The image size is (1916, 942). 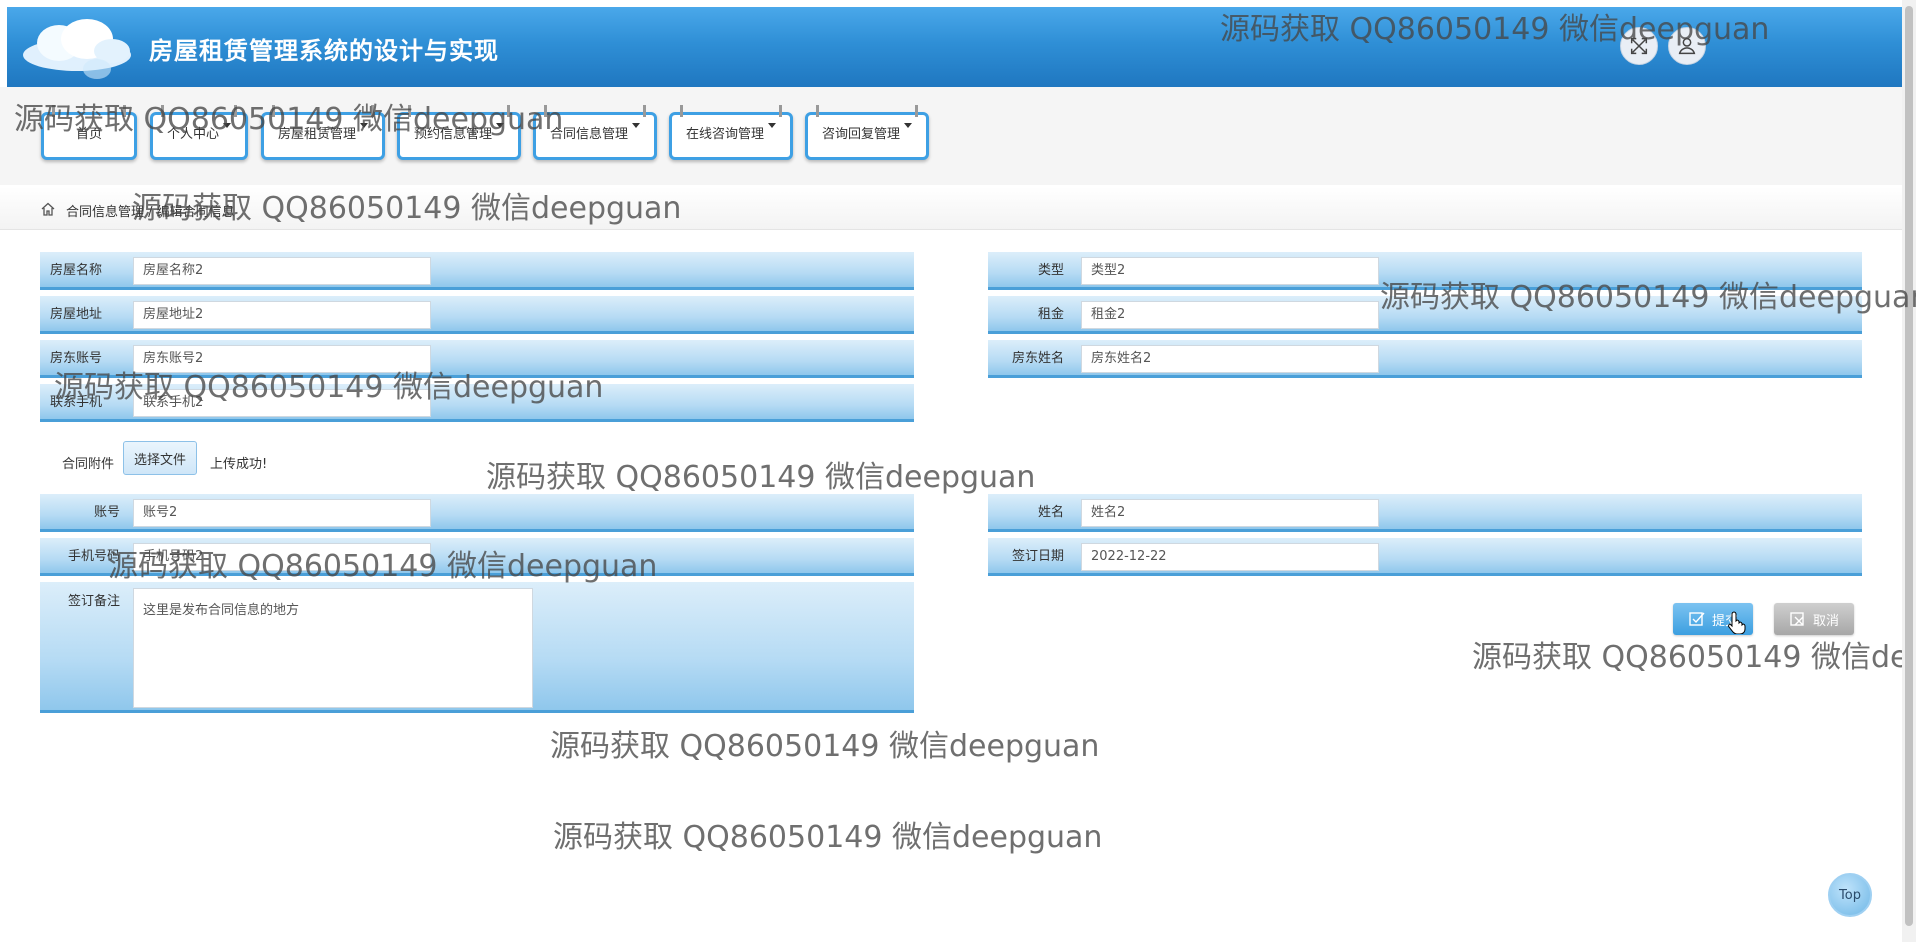 What do you see at coordinates (76, 314) in the screenshot?
I see `field-label: 房屋地址` at bounding box center [76, 314].